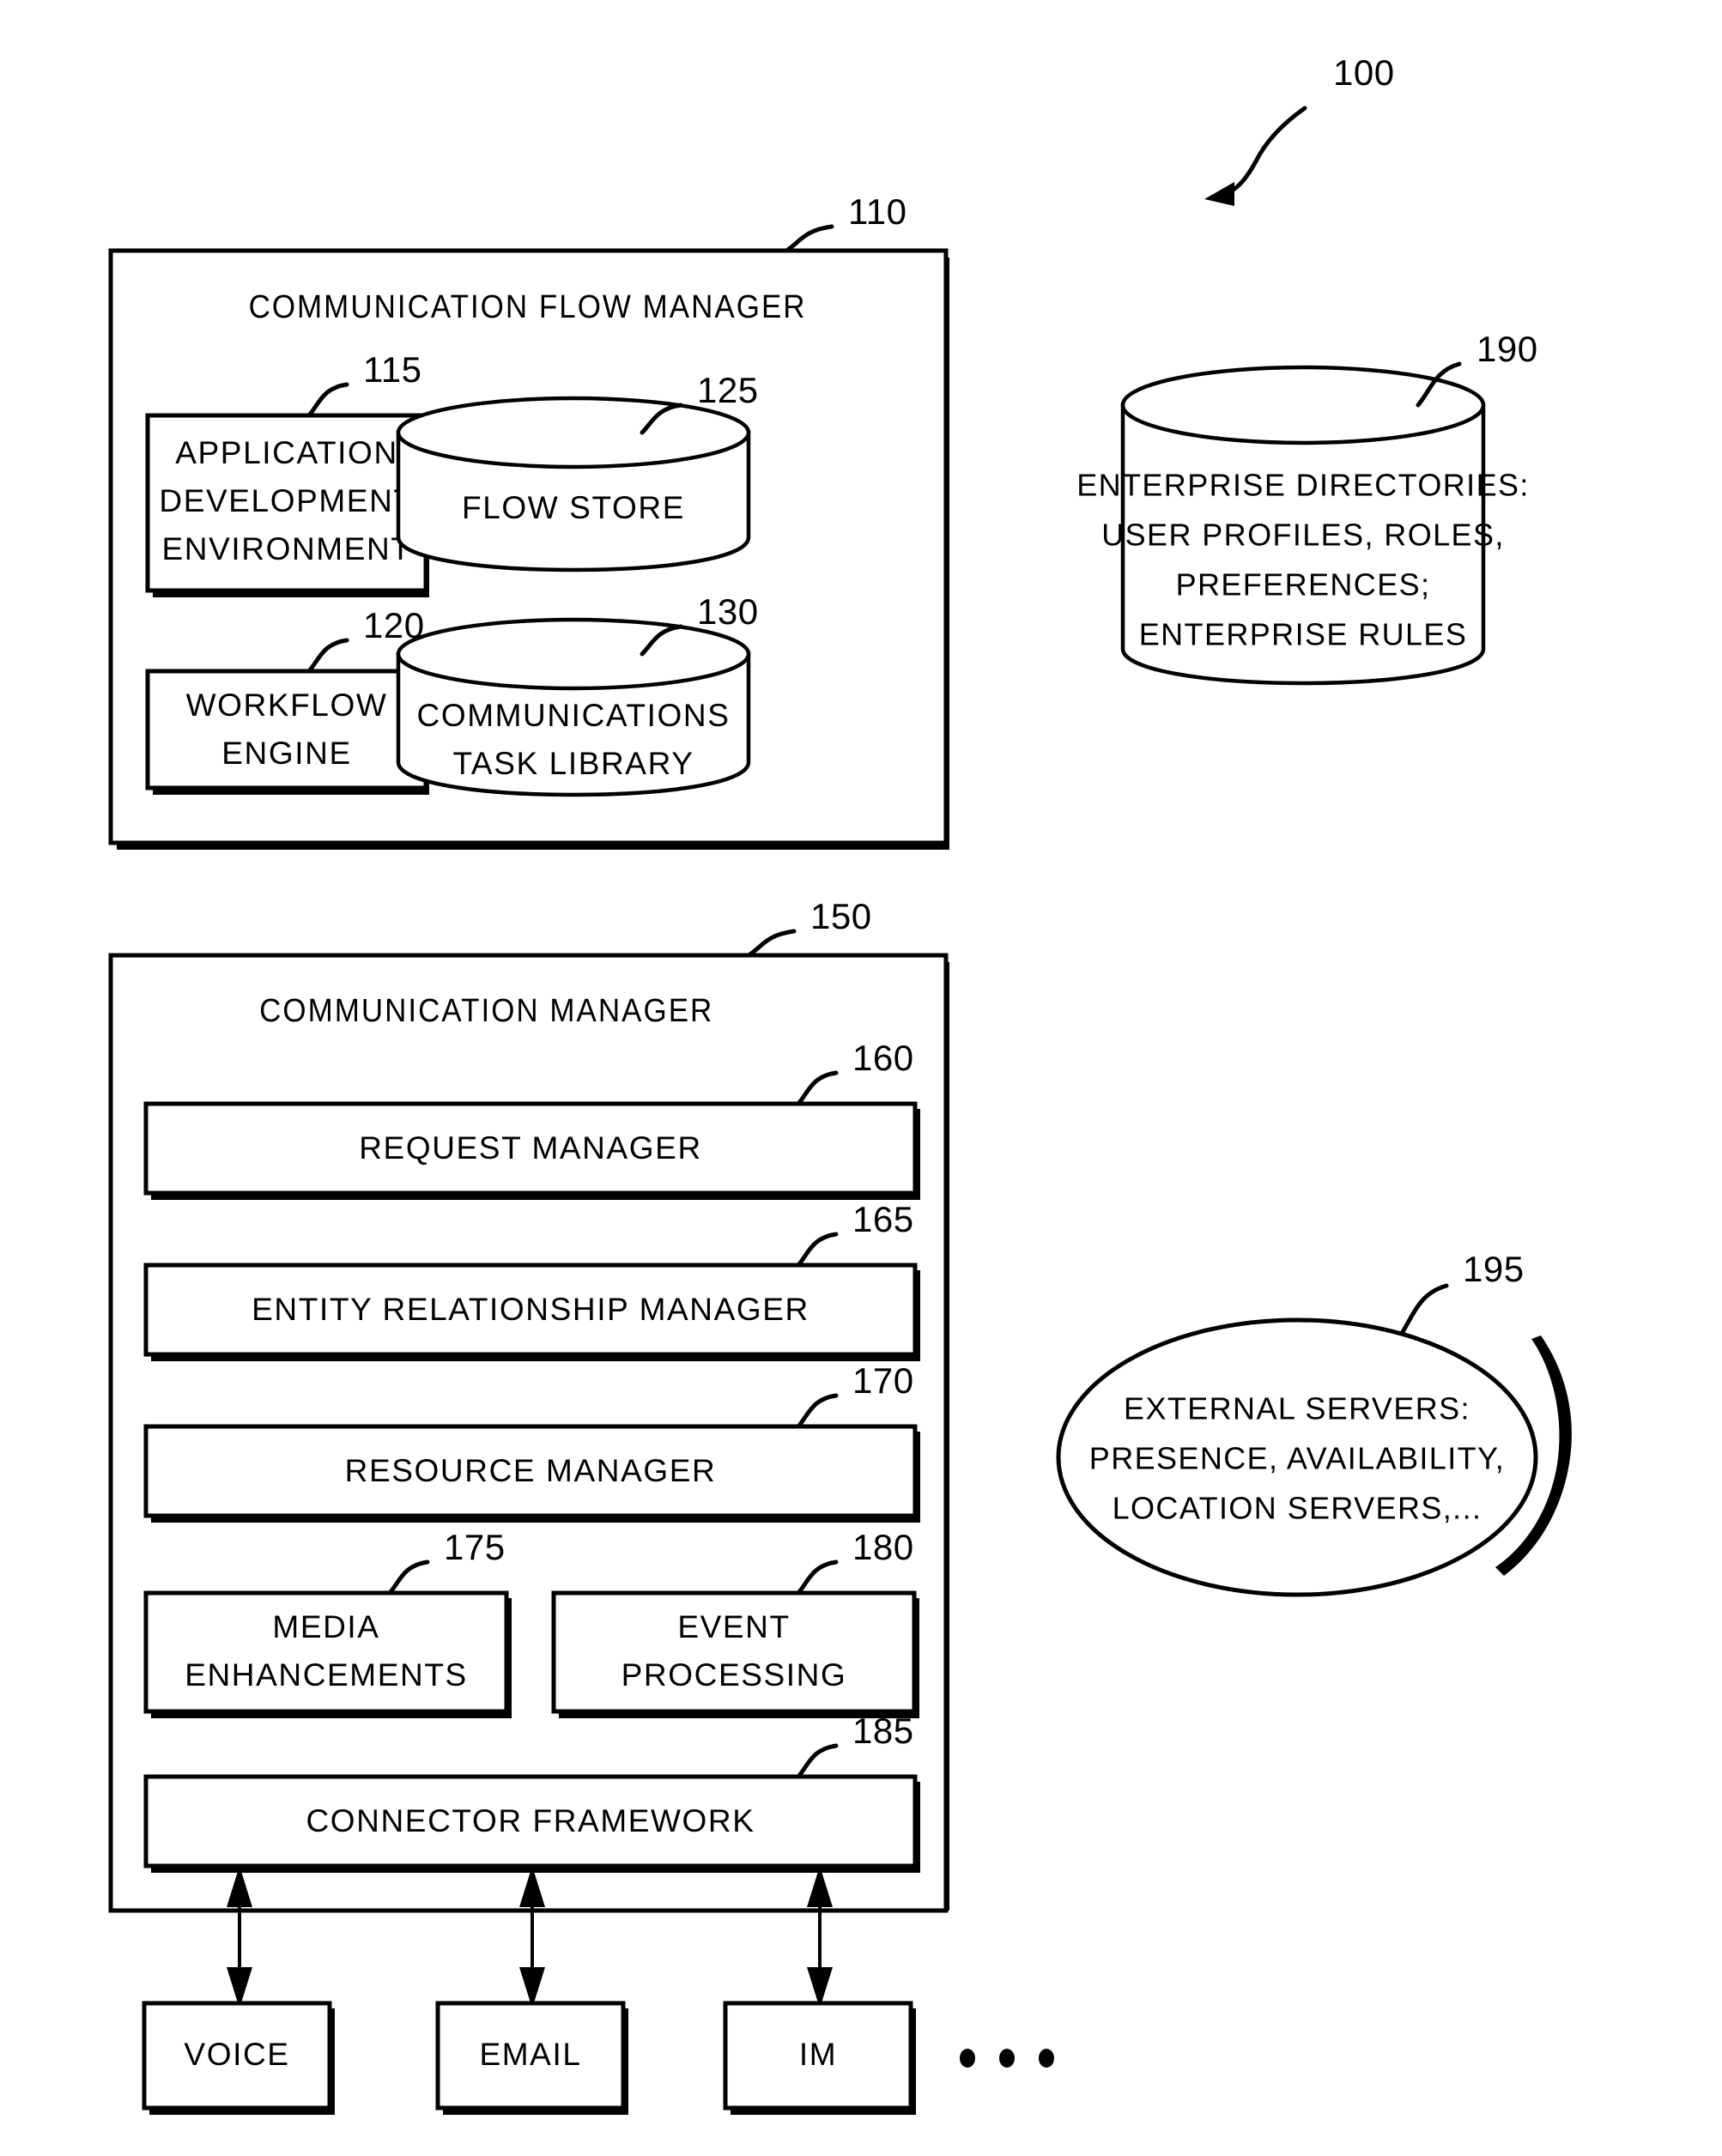 The image size is (1722, 2156). What do you see at coordinates (1303, 585) in the screenshot?
I see `enterprise-directories-line-3: PREFERENCES;` at bounding box center [1303, 585].